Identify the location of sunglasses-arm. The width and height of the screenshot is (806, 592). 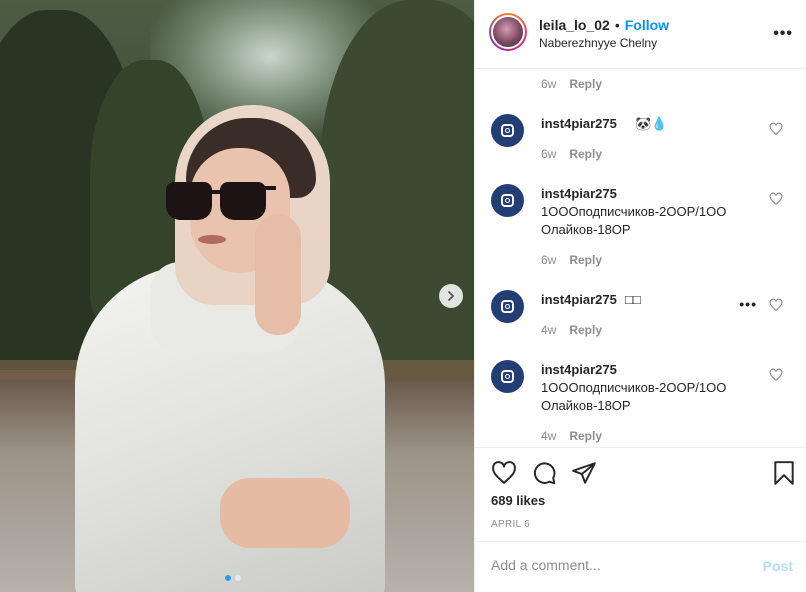
(270, 188).